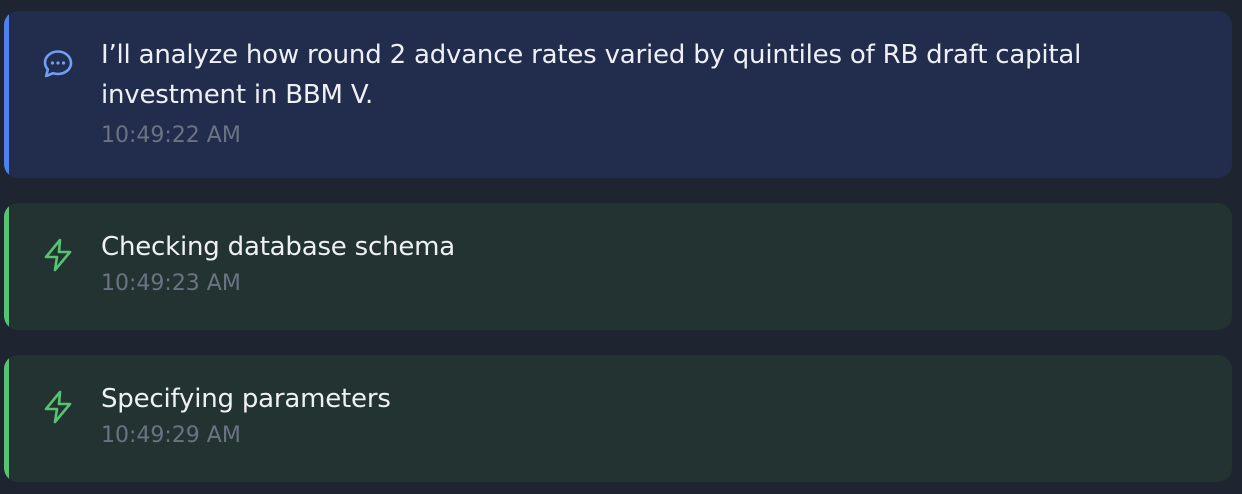 This screenshot has height=494, width=1242. Describe the element at coordinates (246, 399) in the screenshot. I see `action-text: Specifying parameters` at that location.